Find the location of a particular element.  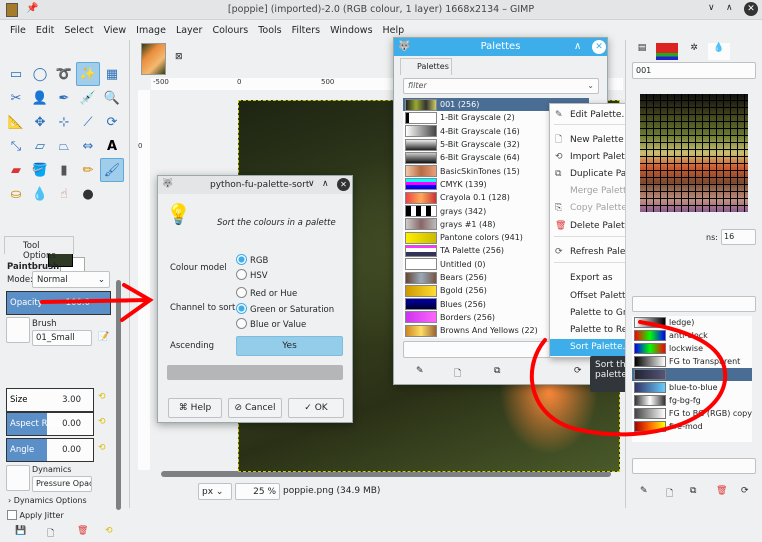

apply-jitter-checkbox: Apply Jitter is located at coordinates (35, 515).